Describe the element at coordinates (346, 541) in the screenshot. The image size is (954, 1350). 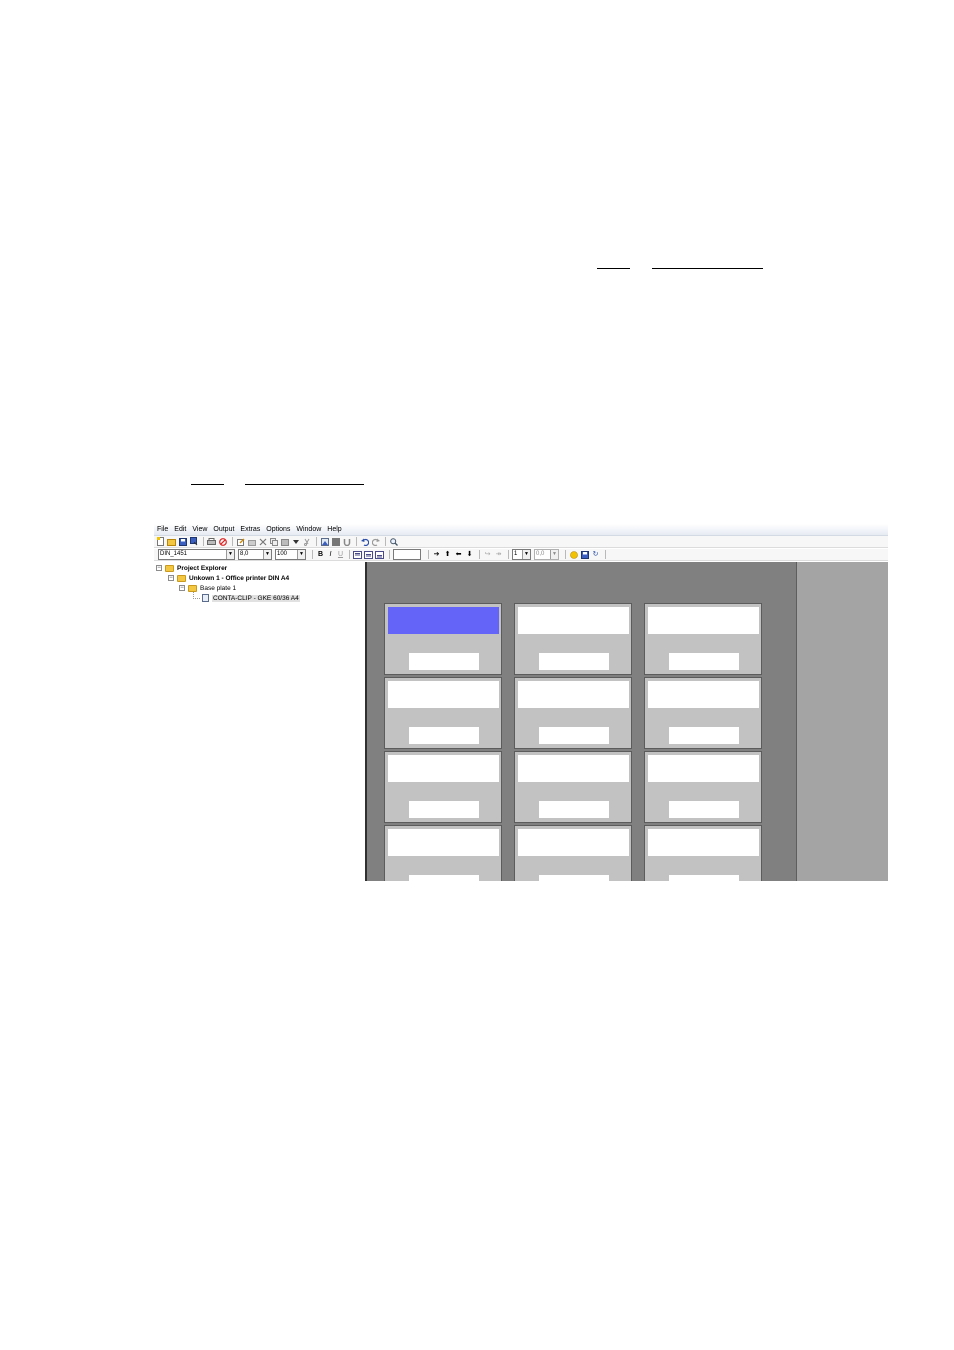
I see `magnet-icon` at that location.